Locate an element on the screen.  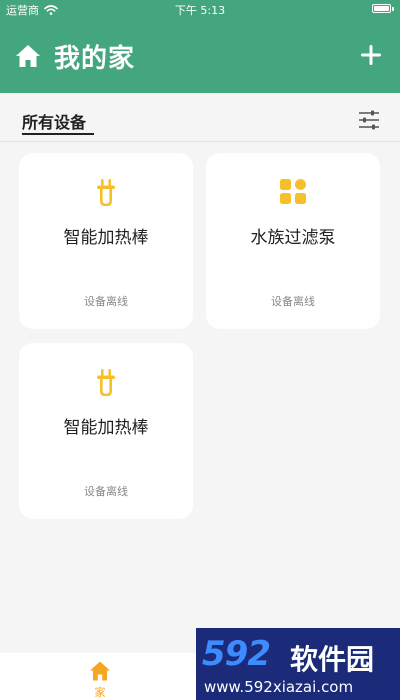
watermark-brand: 软件园 is located at coordinates (332, 659).